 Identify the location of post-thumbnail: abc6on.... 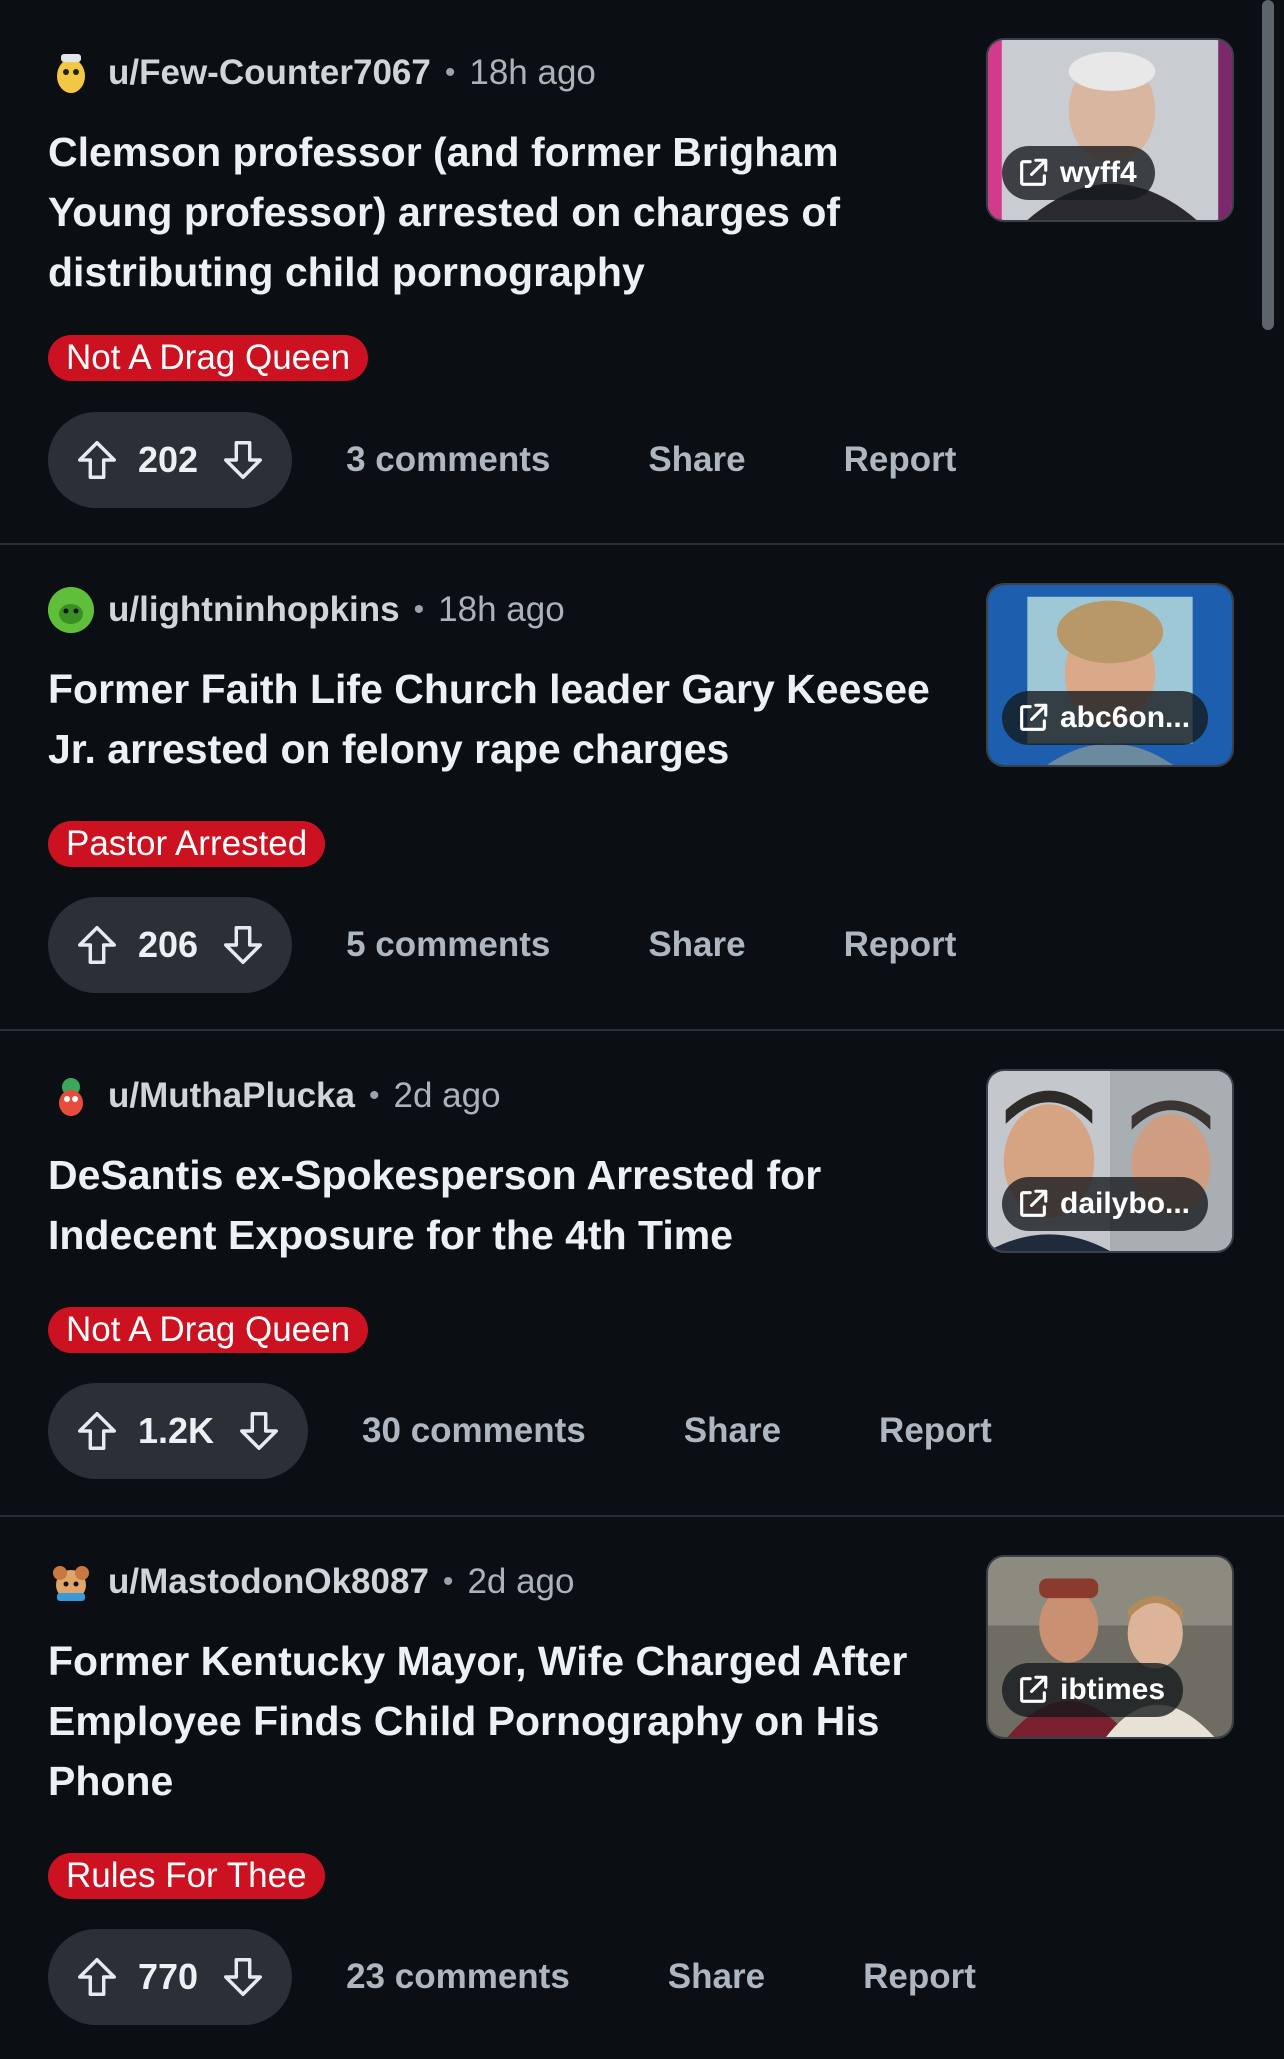
(1110, 675).